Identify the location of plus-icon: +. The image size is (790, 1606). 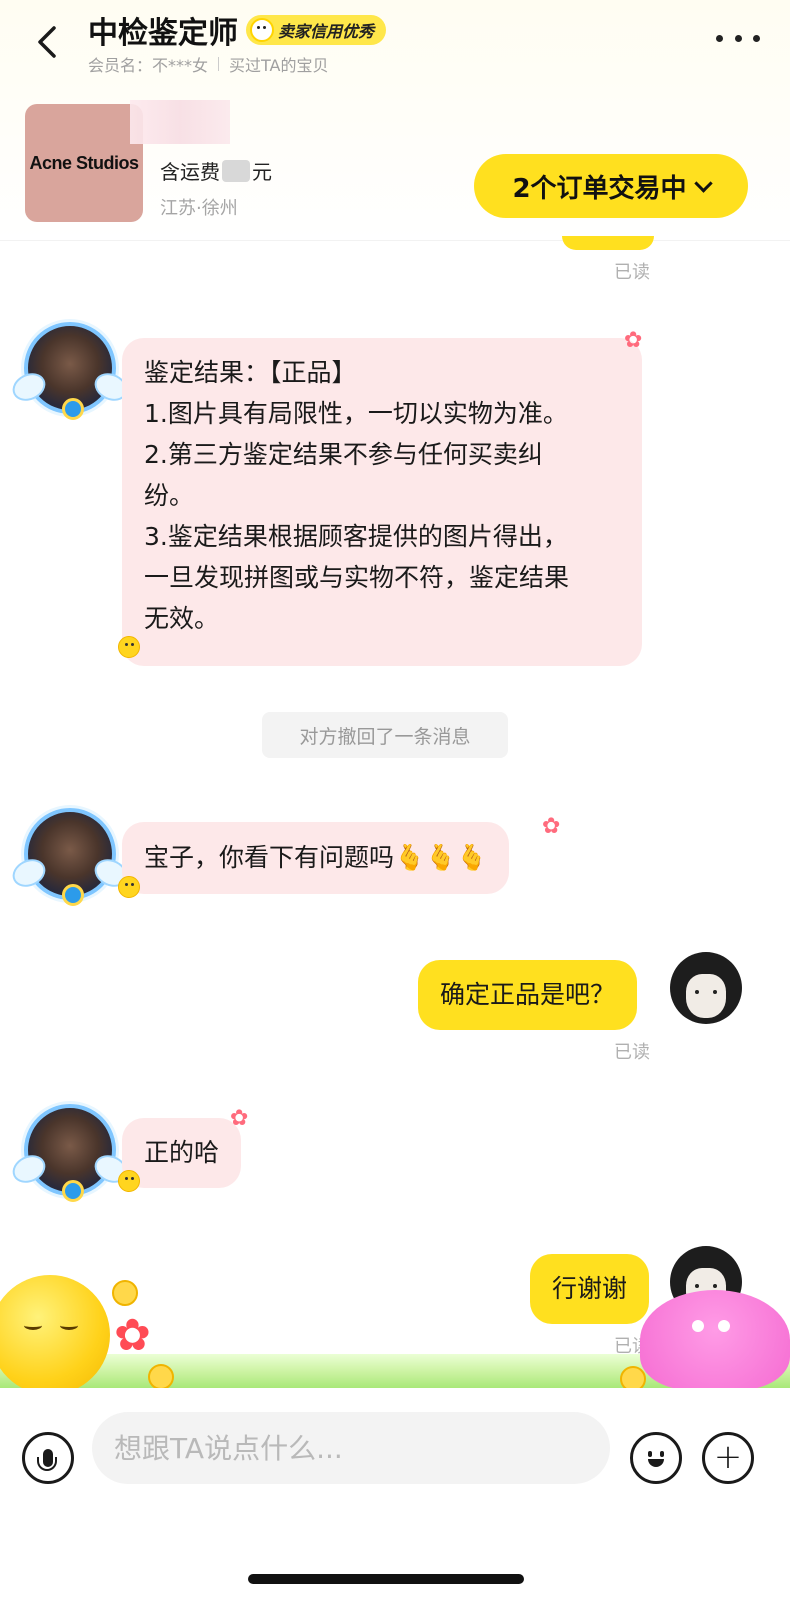
(728, 1457).